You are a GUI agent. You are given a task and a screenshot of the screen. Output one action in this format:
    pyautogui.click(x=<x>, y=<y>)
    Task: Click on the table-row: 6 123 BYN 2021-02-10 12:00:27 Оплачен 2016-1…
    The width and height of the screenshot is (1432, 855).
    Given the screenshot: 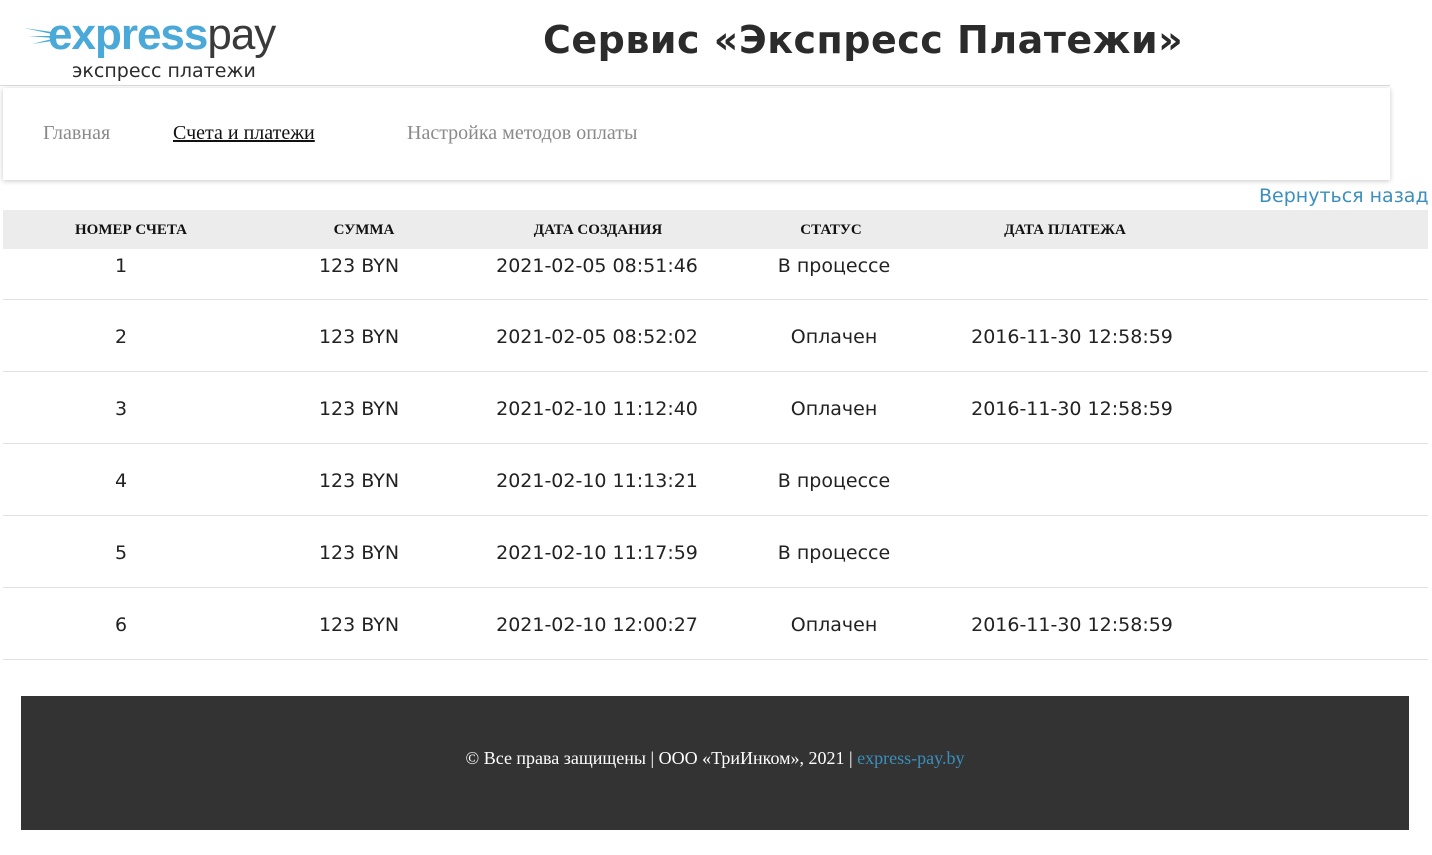 What is the action you would take?
    pyautogui.click(x=715, y=624)
    